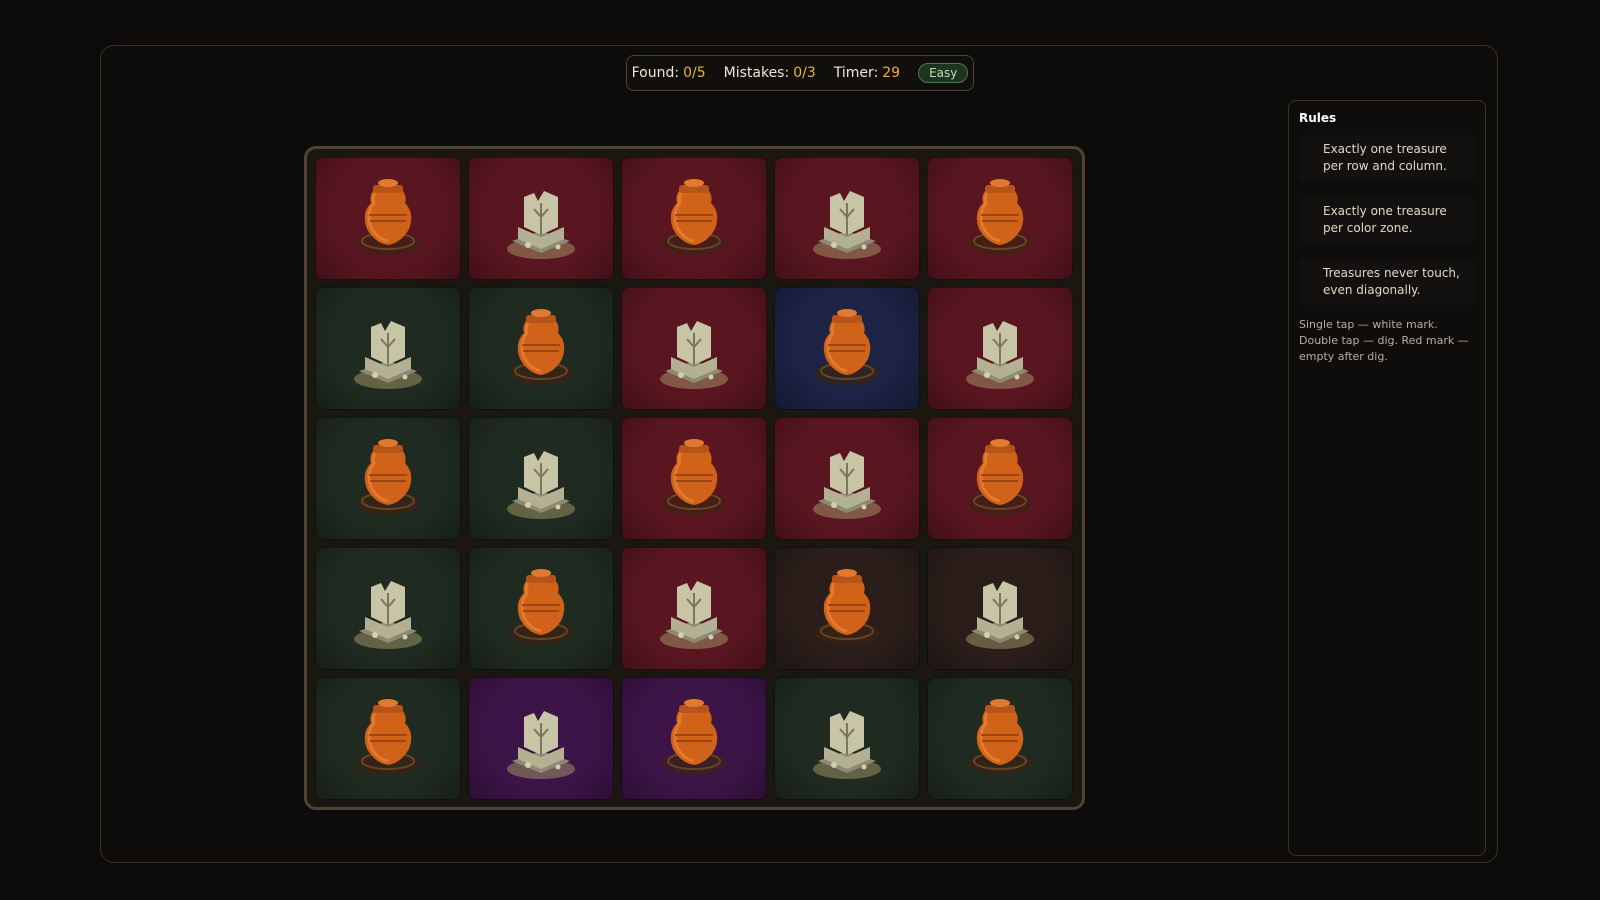 The width and height of the screenshot is (1600, 900). What do you see at coordinates (756, 73) in the screenshot?
I see `mistakes-label: Mistakes:` at bounding box center [756, 73].